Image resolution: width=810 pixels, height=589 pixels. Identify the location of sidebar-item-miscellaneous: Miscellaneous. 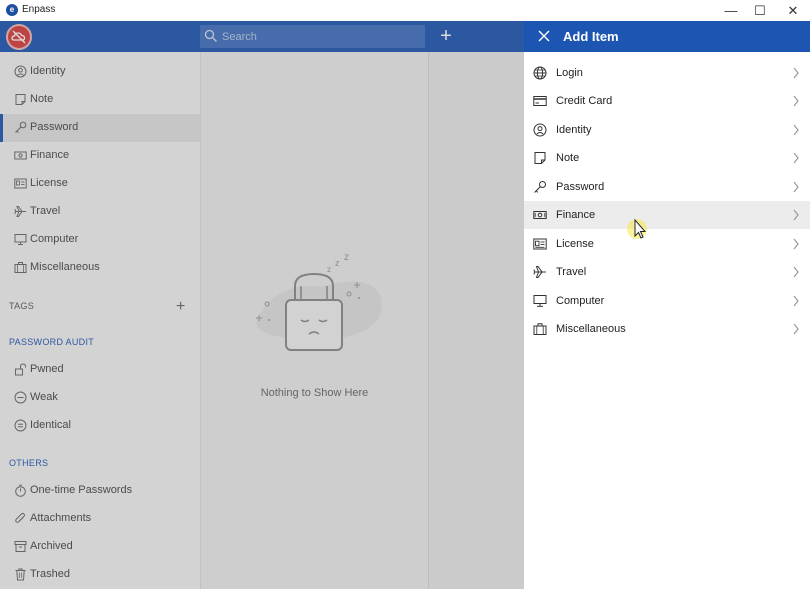
(100, 268).